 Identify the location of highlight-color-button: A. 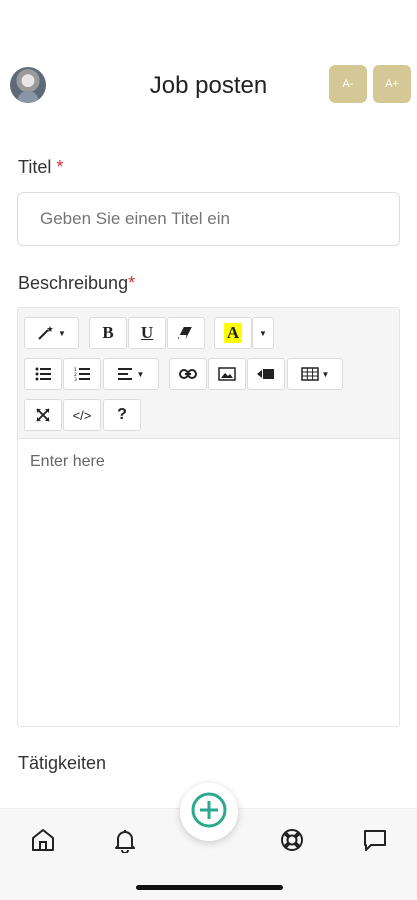
(233, 333).